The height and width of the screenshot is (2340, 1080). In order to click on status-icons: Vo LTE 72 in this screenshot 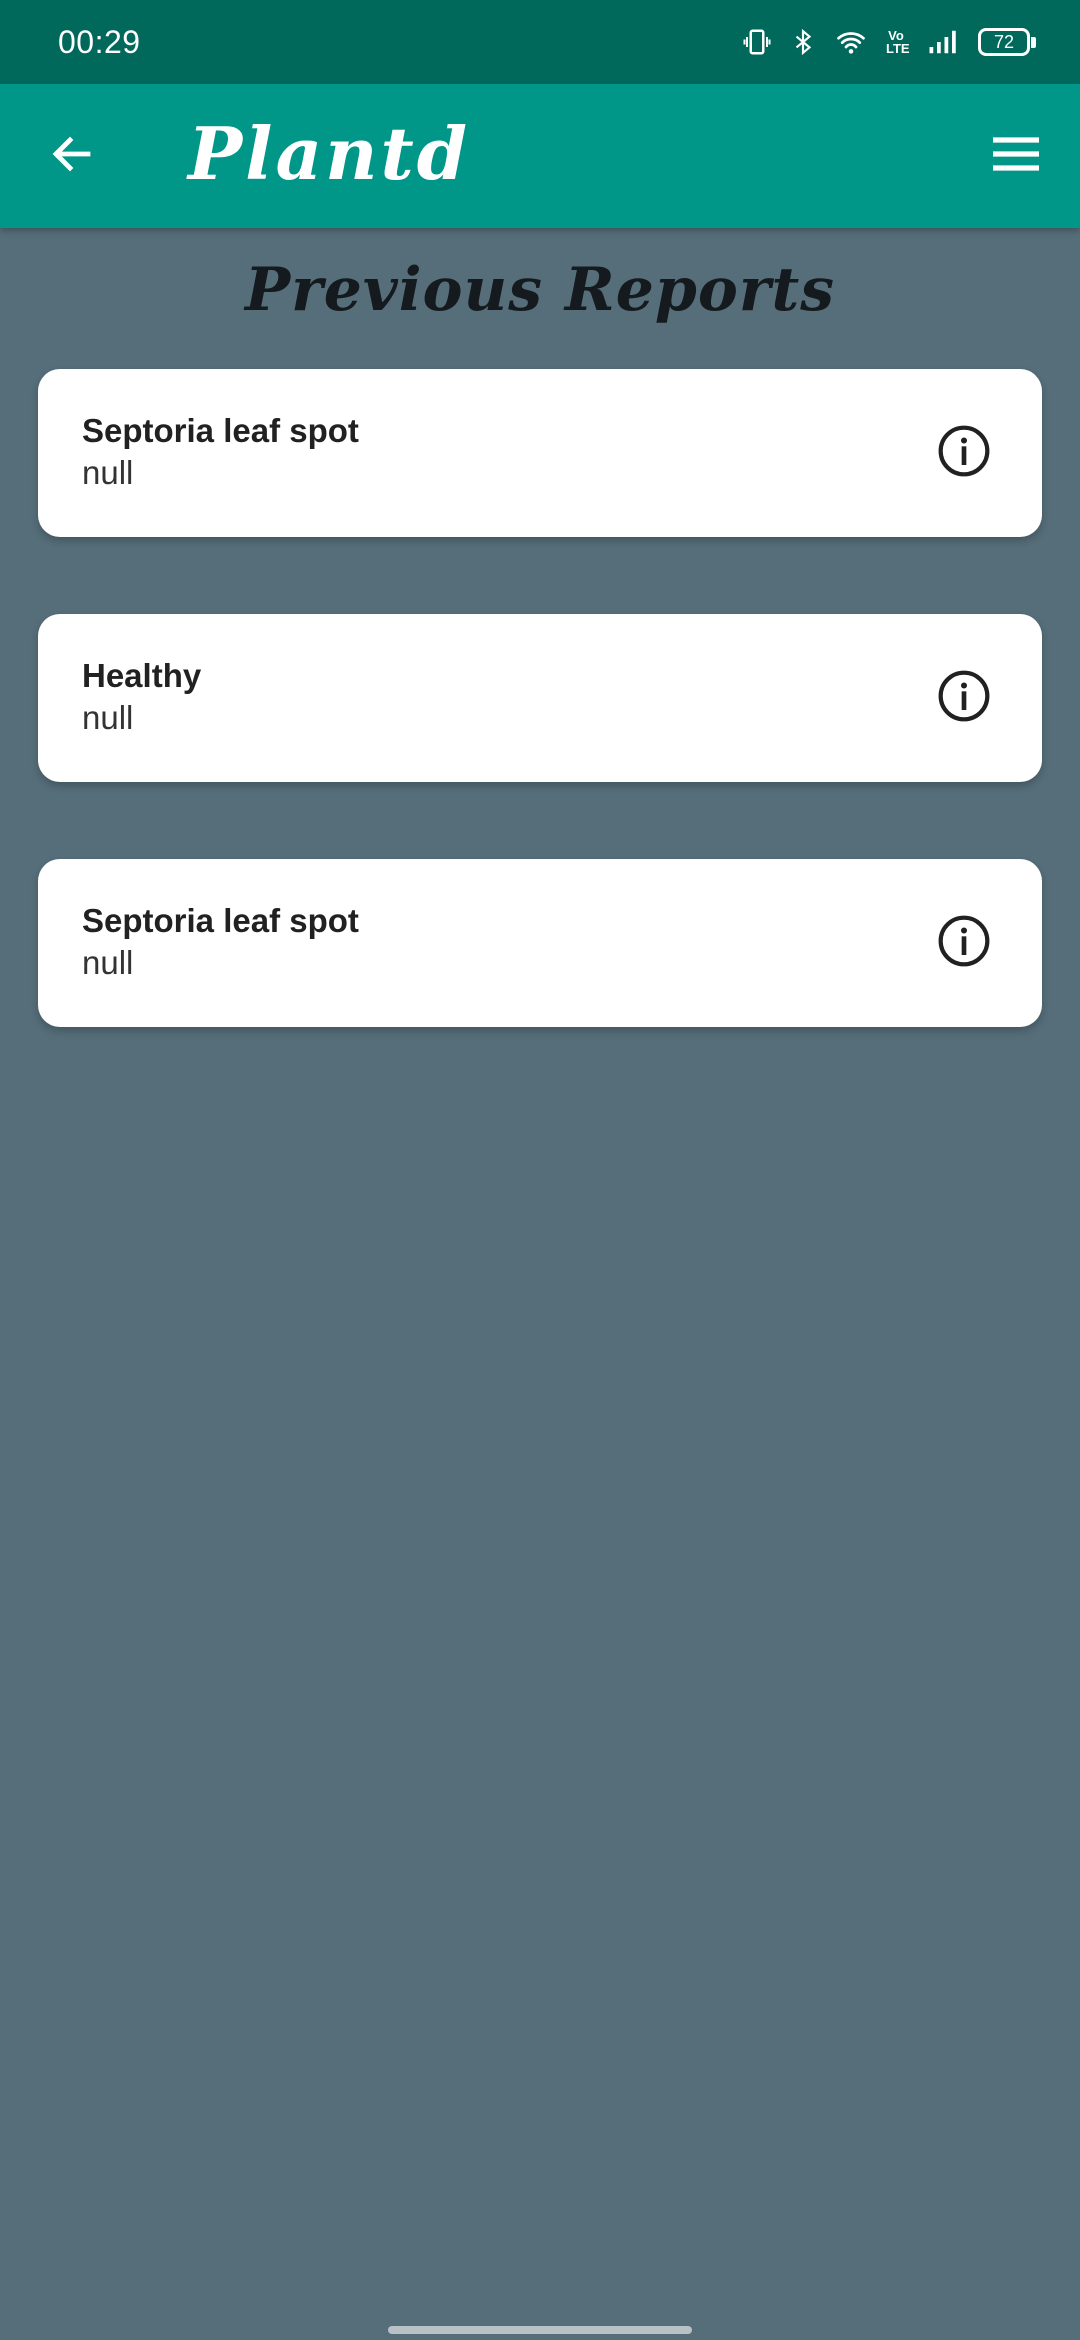, I will do `click(889, 42)`.